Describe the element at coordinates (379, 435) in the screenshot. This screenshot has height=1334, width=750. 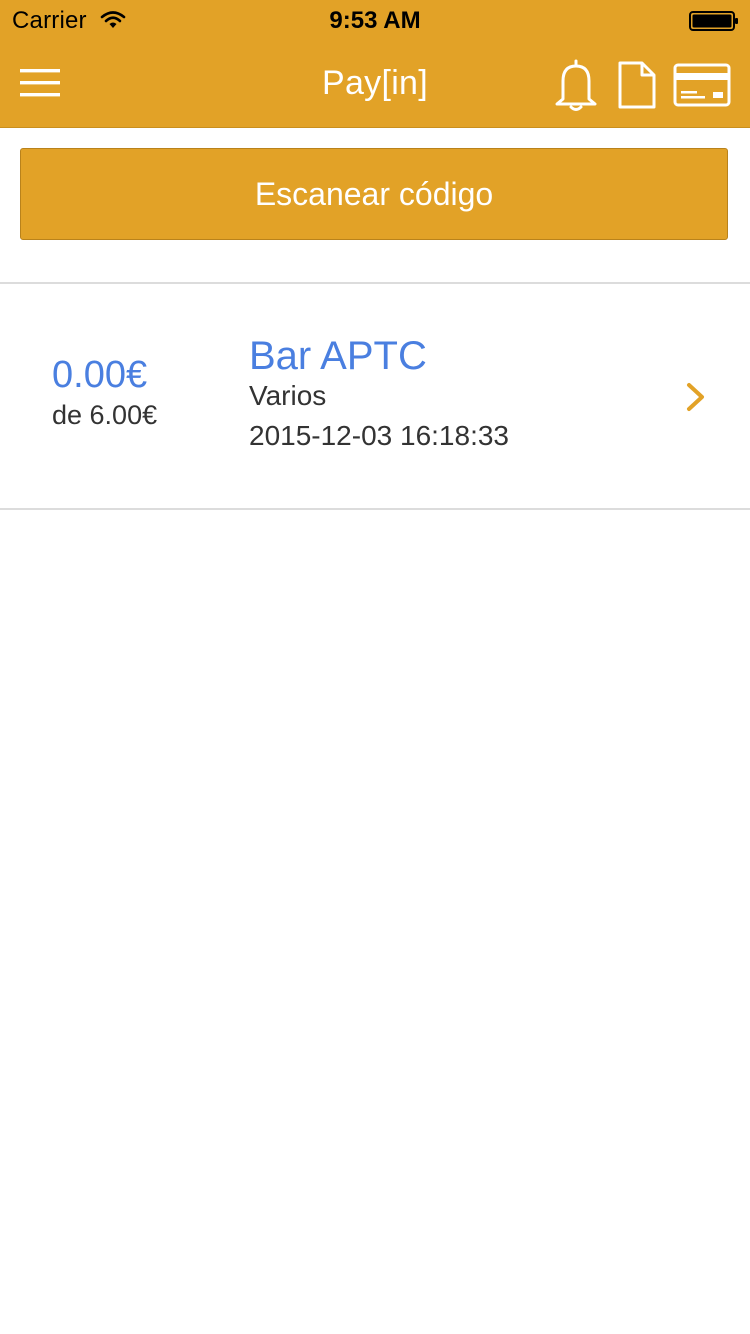
I see `transaction-datetime: 2015-12-03 16:18:33` at that location.